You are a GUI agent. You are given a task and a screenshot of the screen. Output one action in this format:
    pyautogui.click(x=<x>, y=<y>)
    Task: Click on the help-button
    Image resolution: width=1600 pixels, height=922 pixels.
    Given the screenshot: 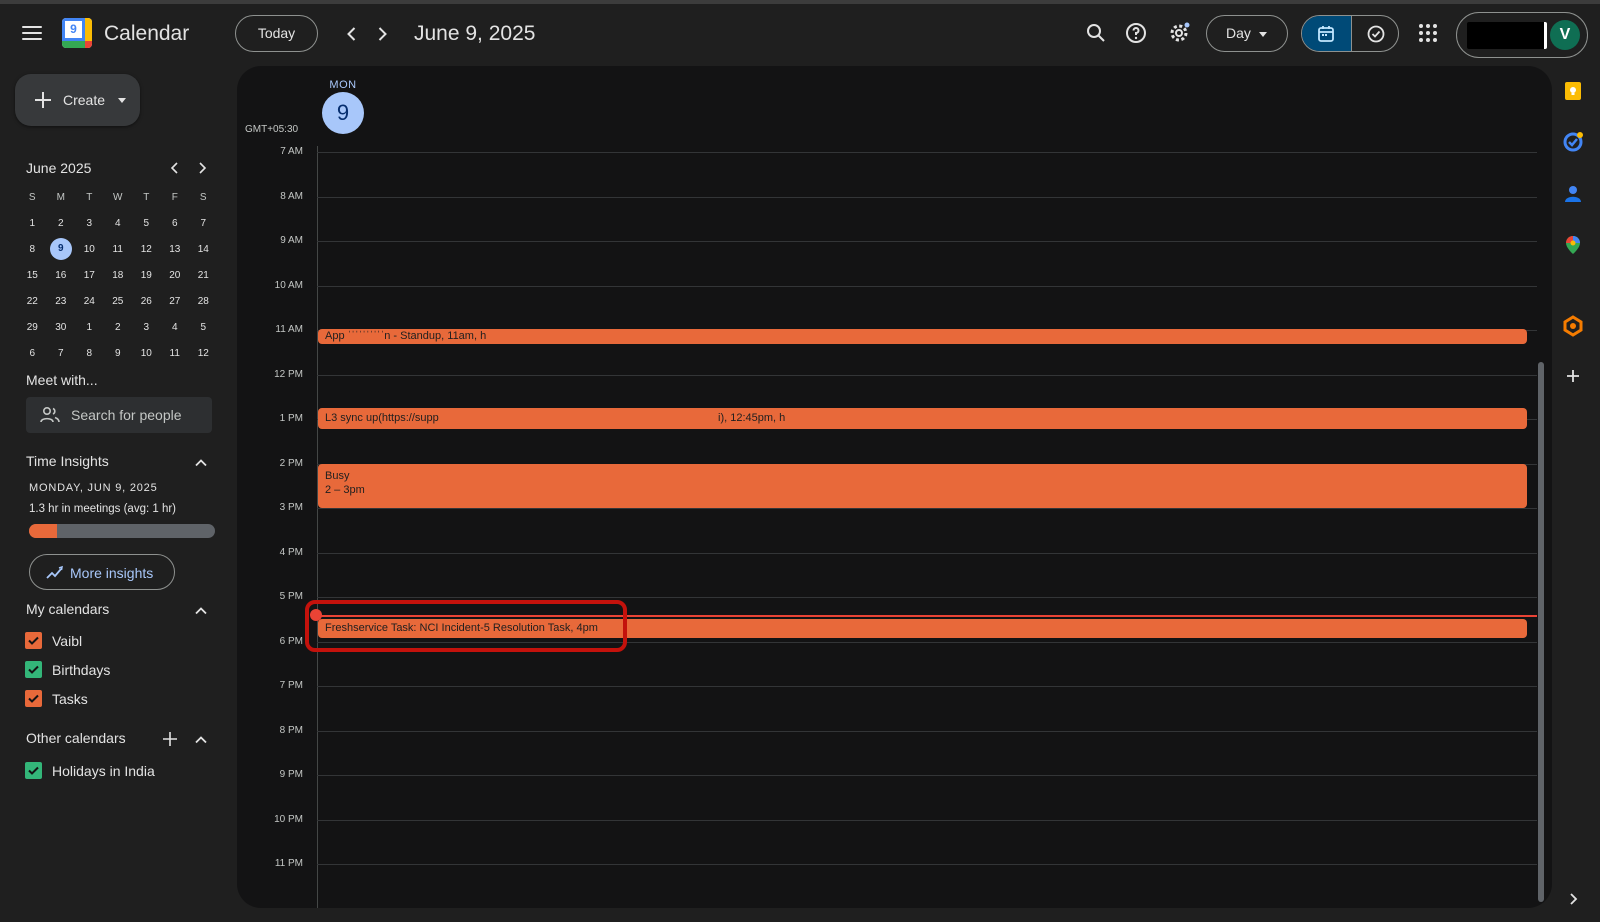 What is the action you would take?
    pyautogui.click(x=1136, y=33)
    